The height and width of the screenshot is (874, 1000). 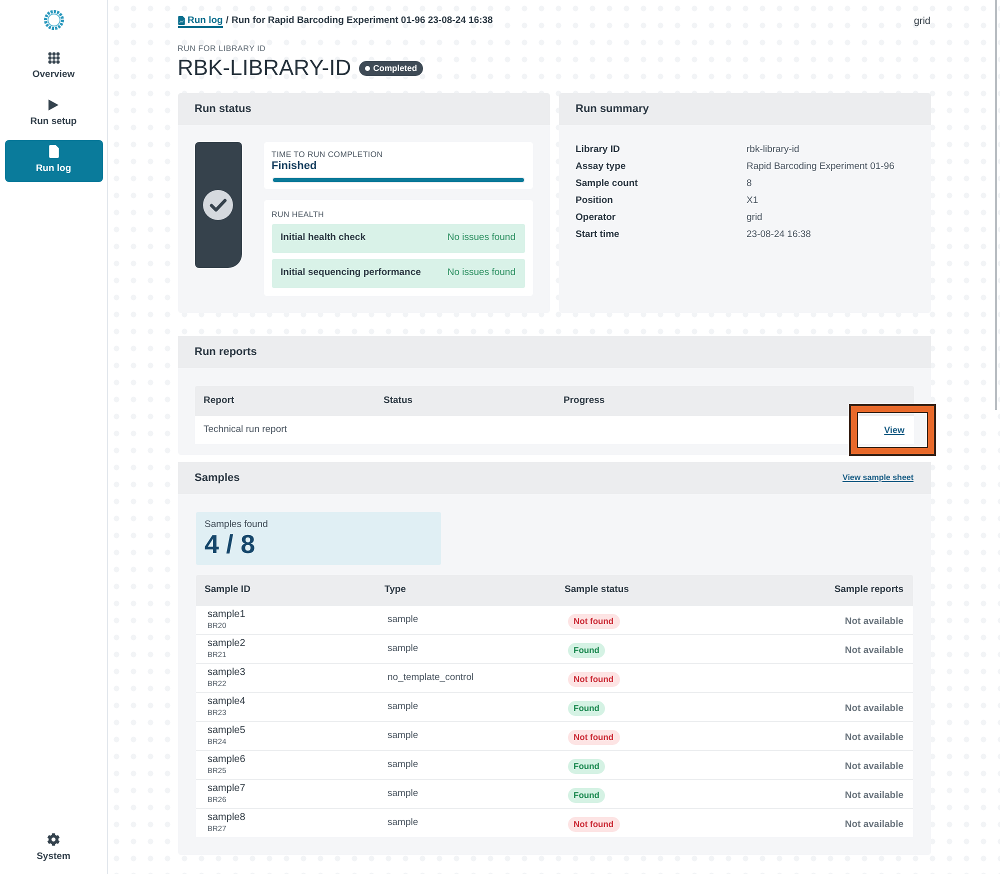 I want to click on check-circle-icon, so click(x=218, y=205).